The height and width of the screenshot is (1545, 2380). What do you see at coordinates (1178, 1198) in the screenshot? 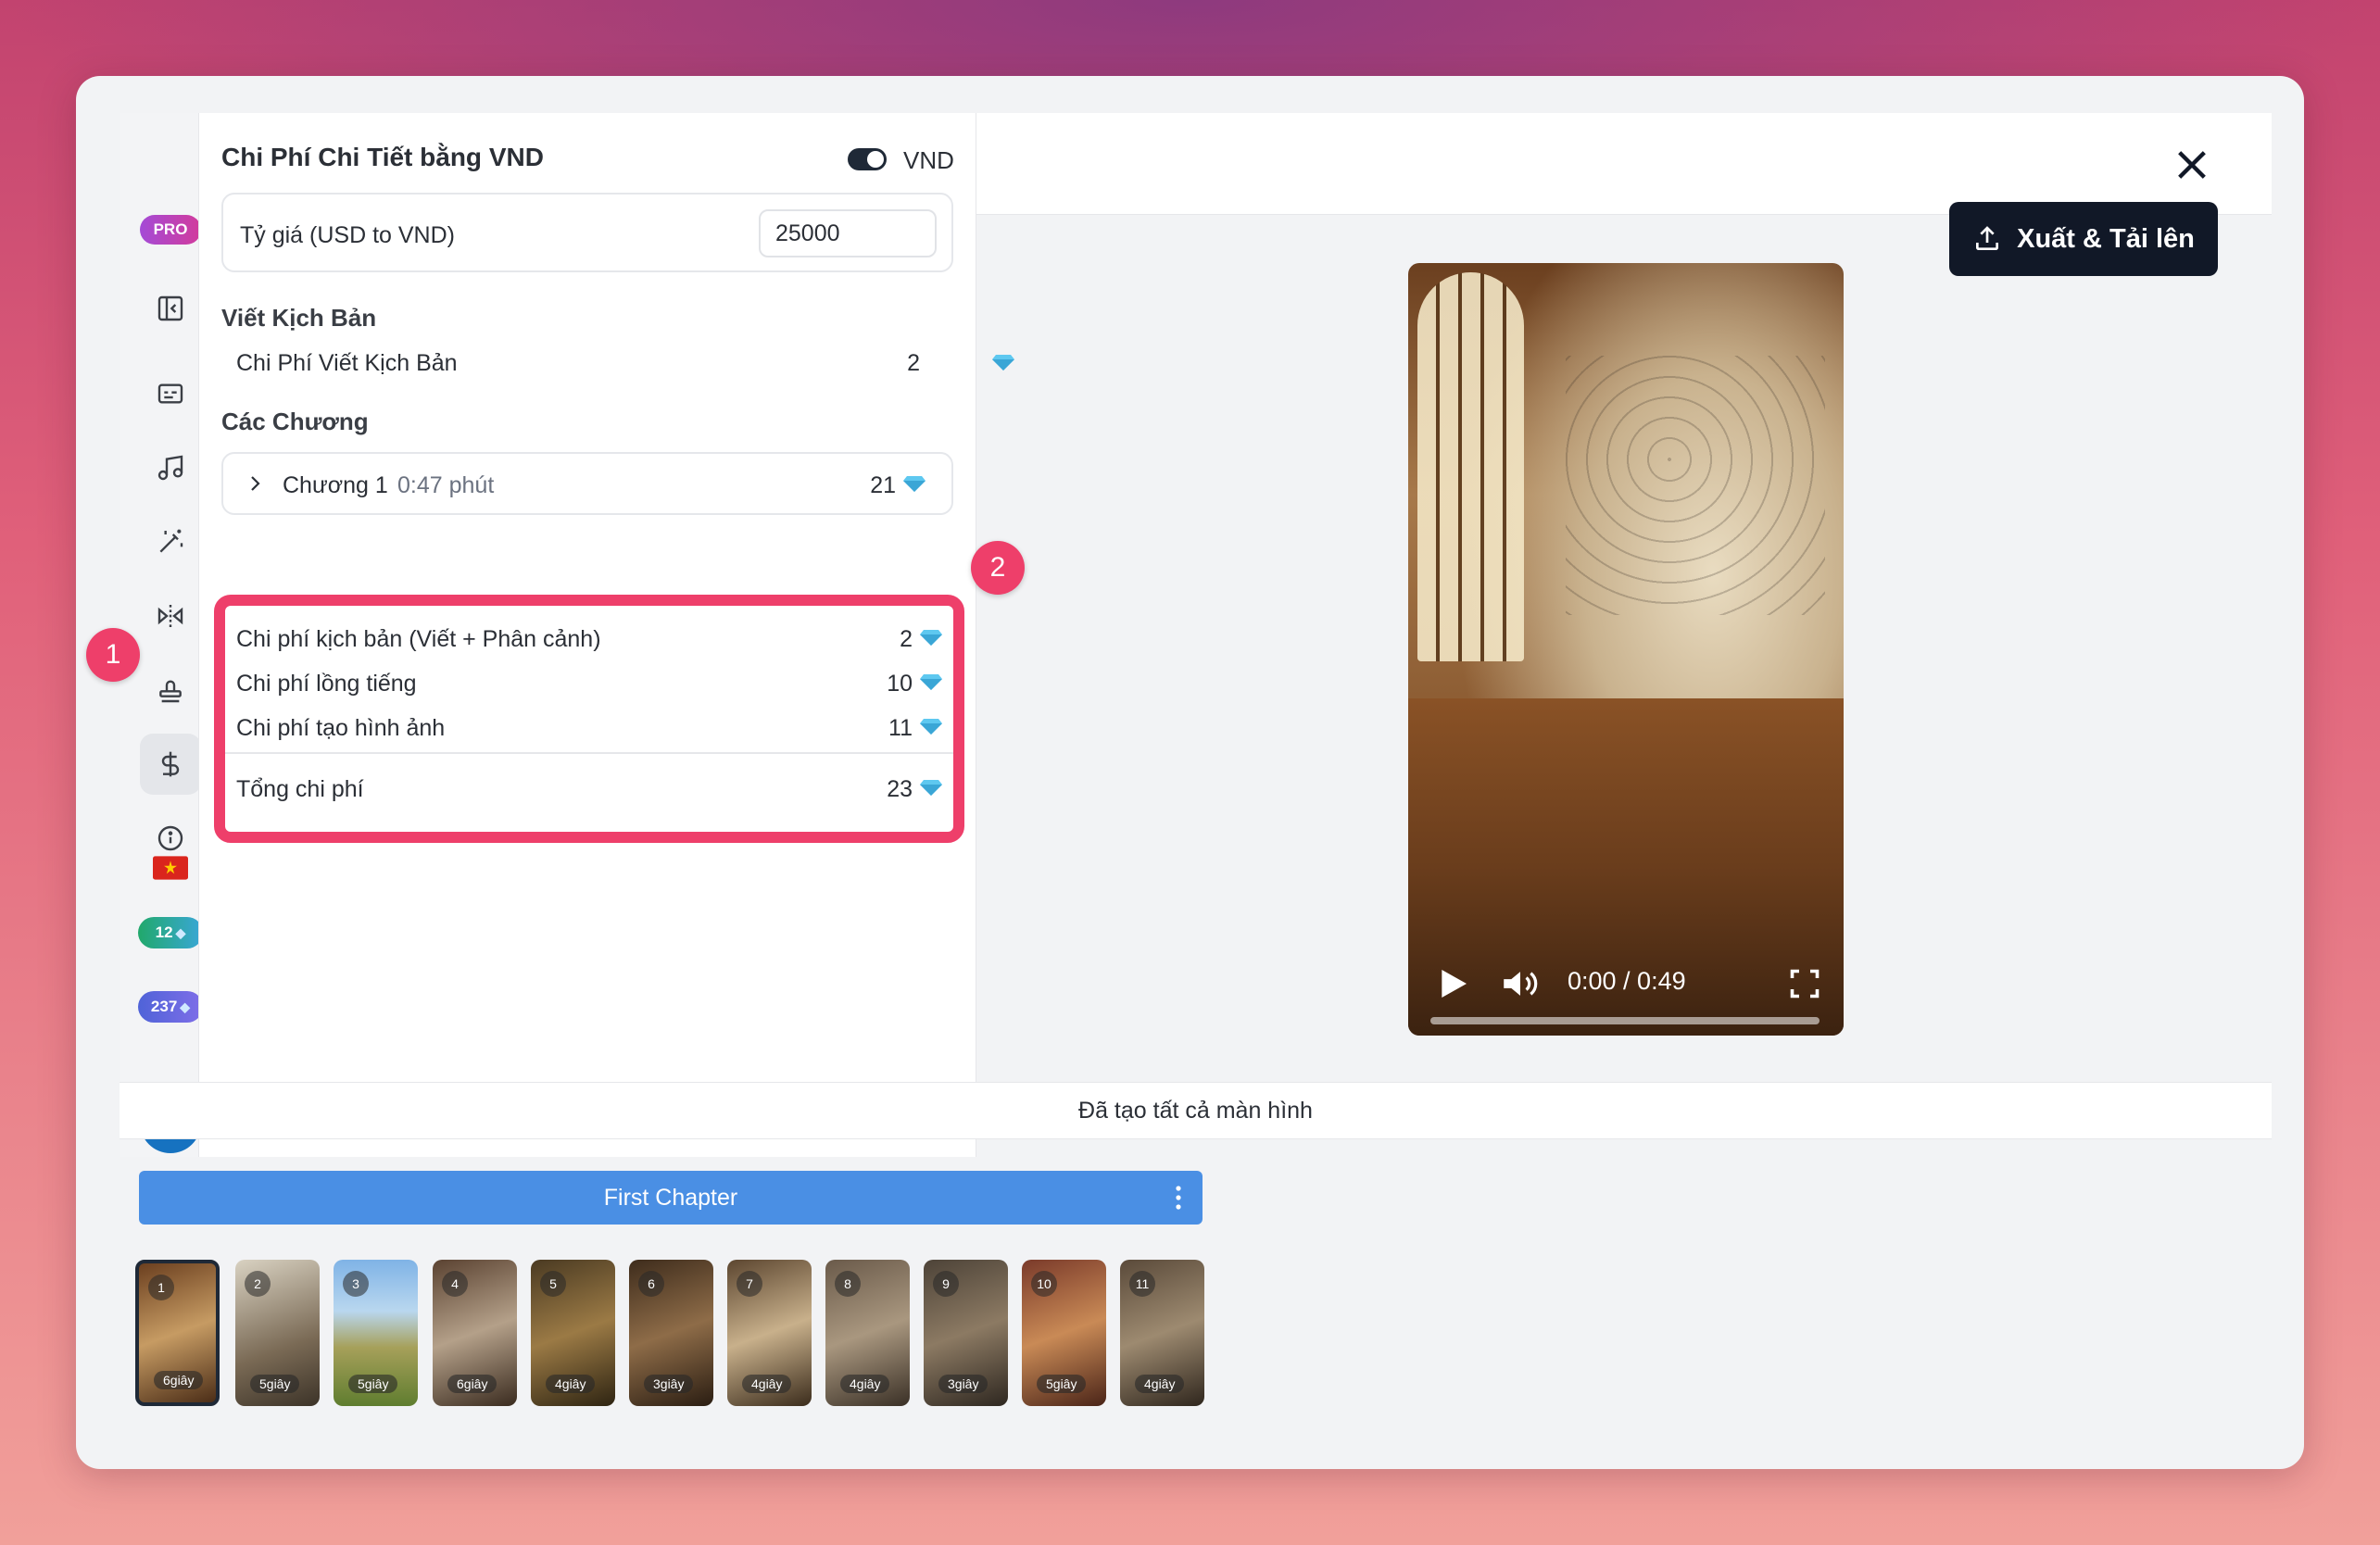
I see `more-options-icon` at bounding box center [1178, 1198].